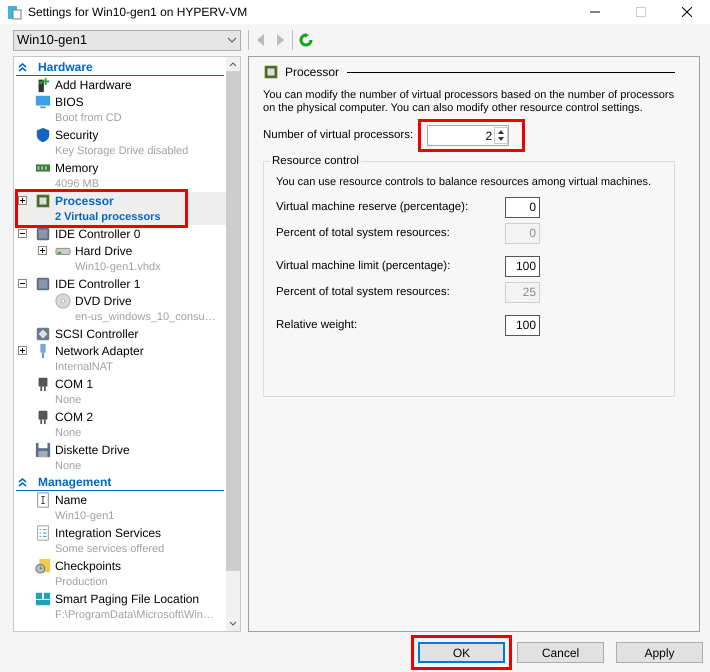 This screenshot has height=672, width=710. I want to click on tree-item: COM 2 None, so click(120, 424).